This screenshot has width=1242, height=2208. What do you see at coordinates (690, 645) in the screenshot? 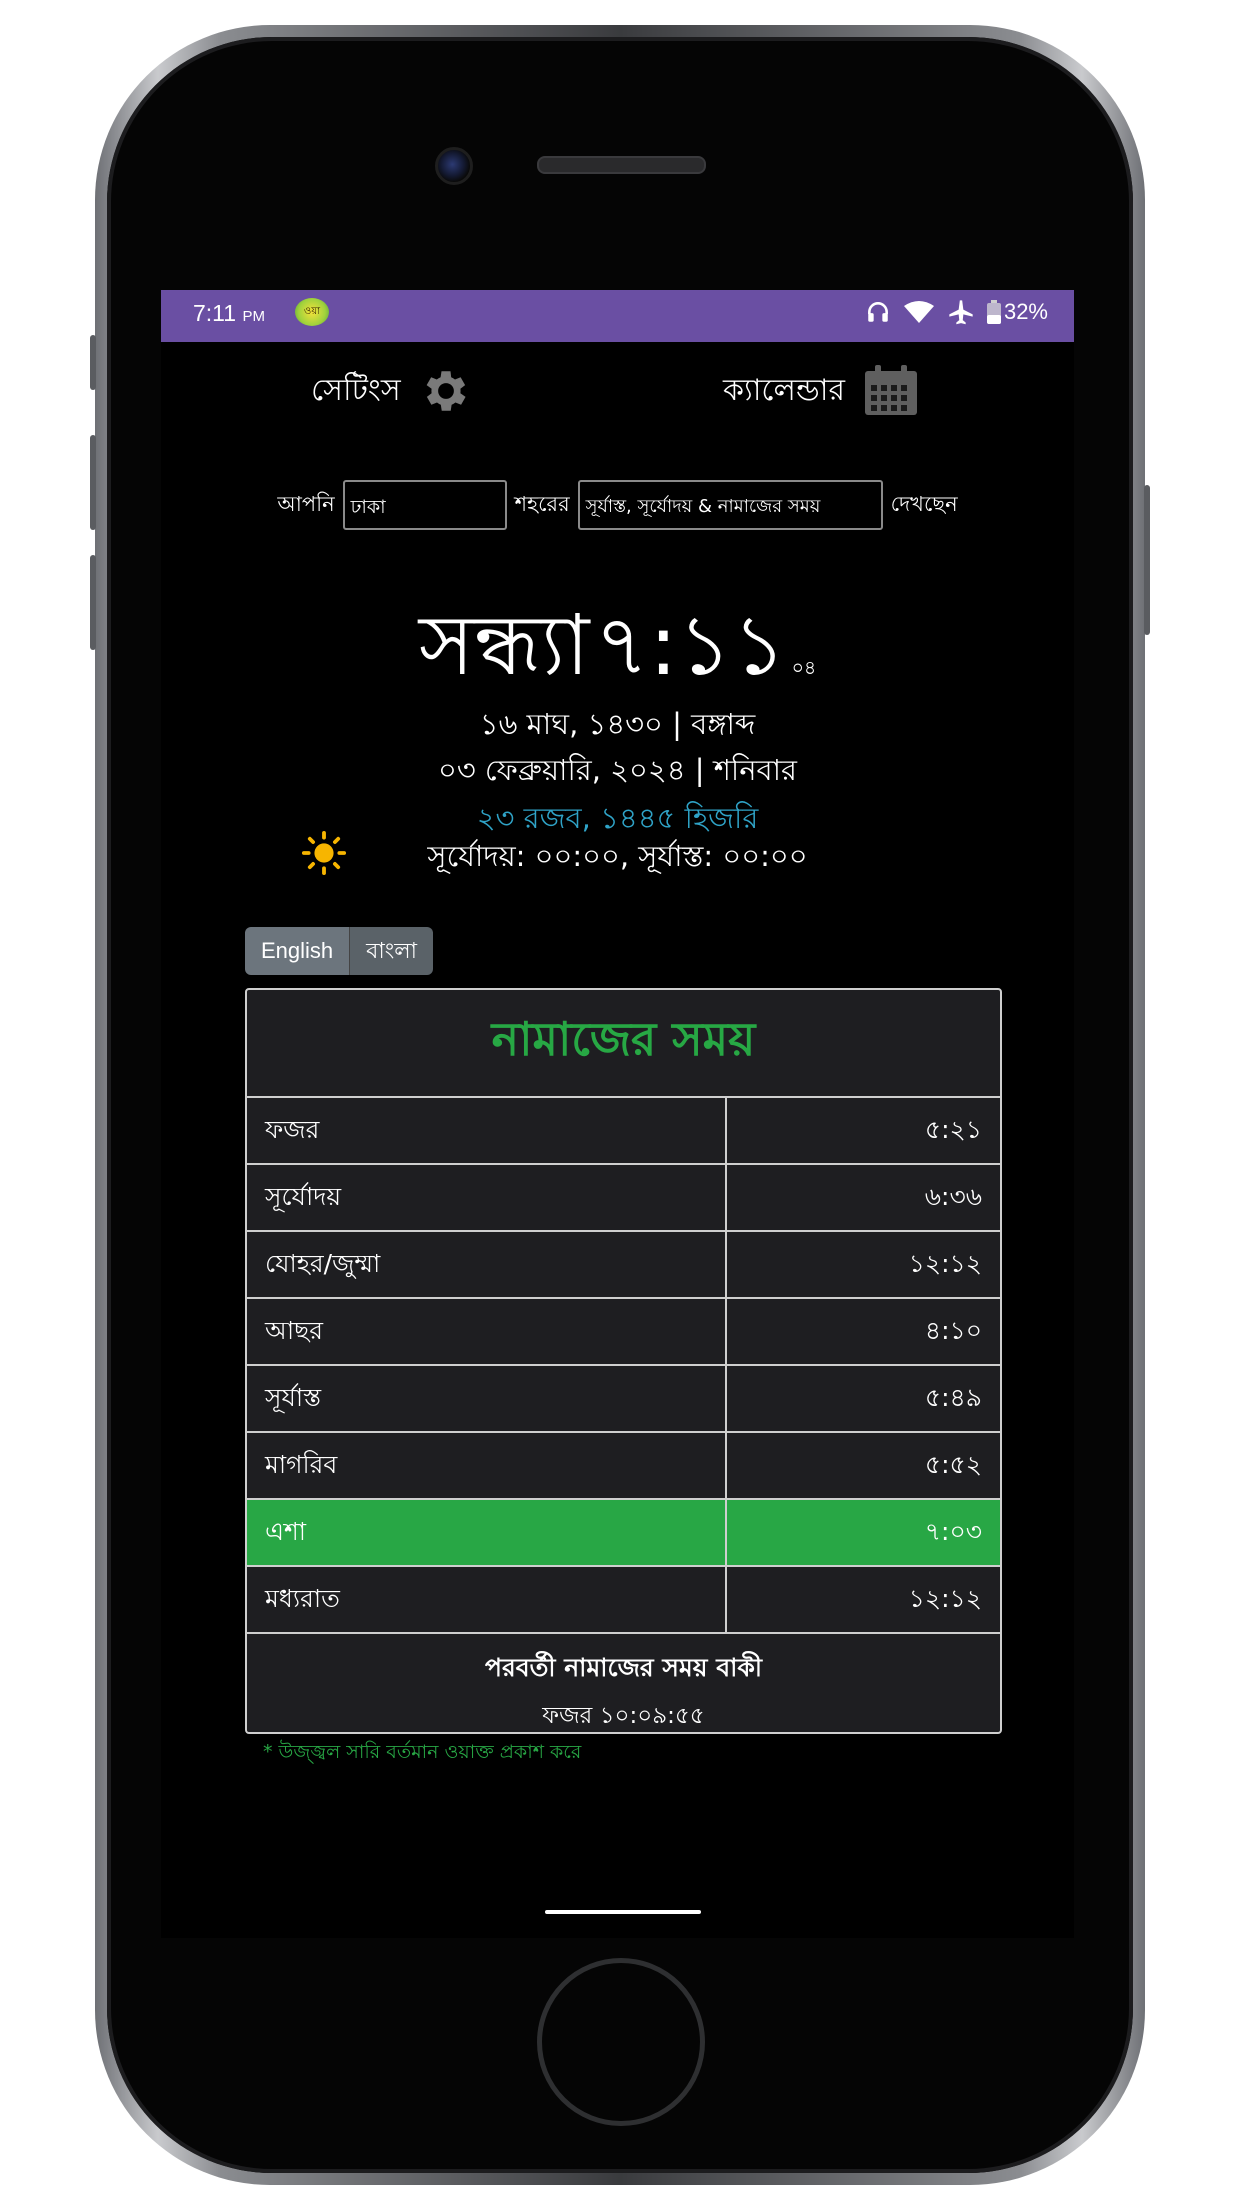
I see `time-value: ৭:১১` at bounding box center [690, 645].